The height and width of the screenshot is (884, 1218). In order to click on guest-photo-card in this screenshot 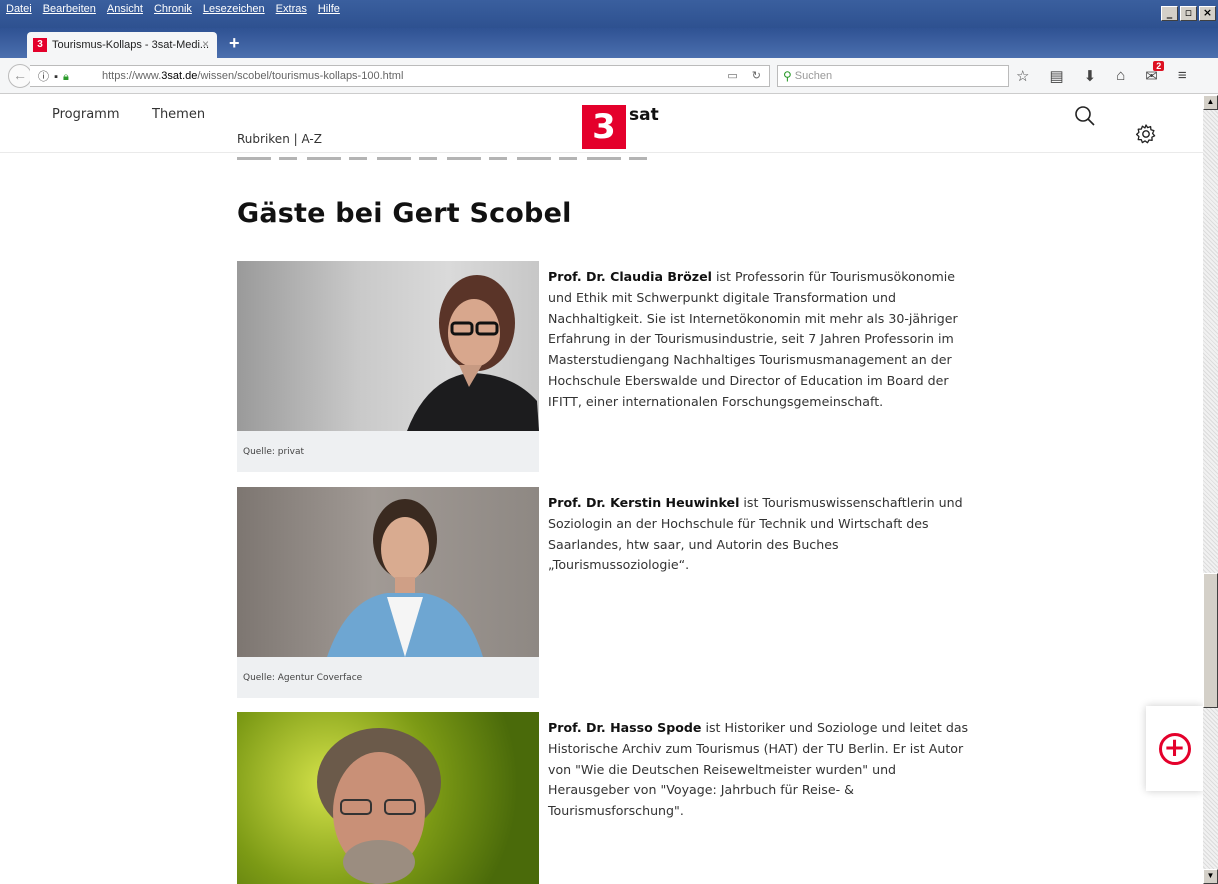, I will do `click(388, 798)`.